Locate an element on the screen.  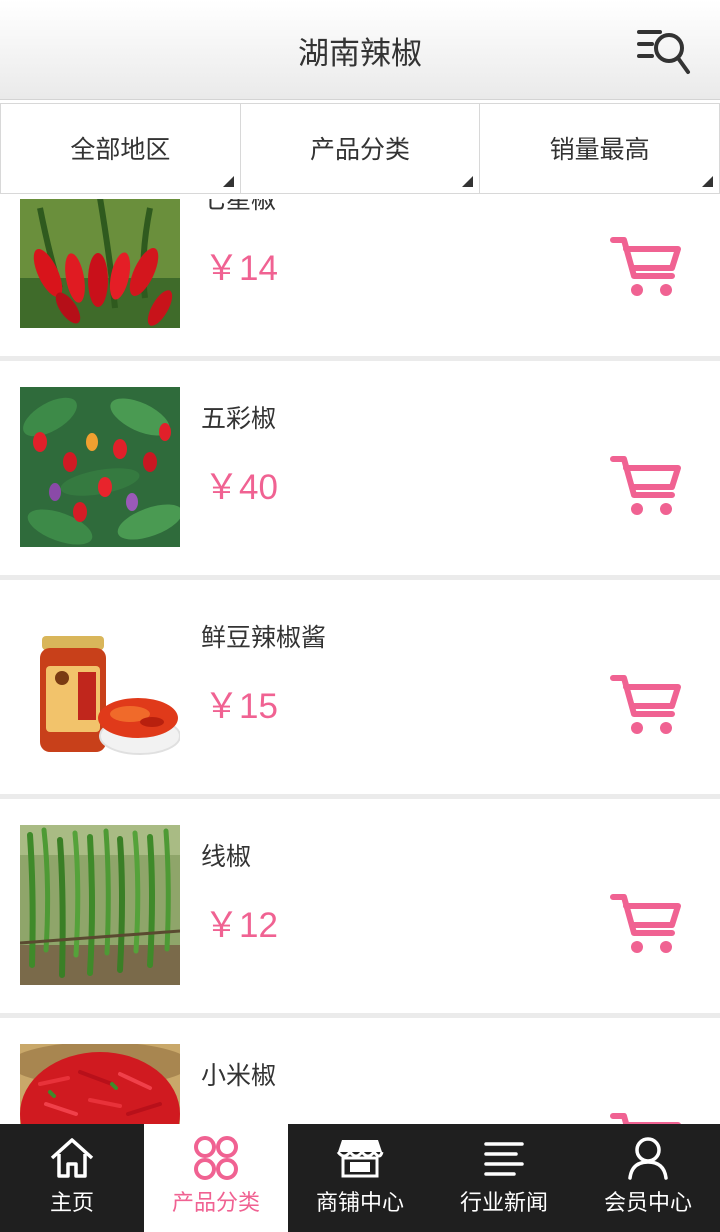
tab-store-label: 商铺中心 is located at coordinates (359, 1203).